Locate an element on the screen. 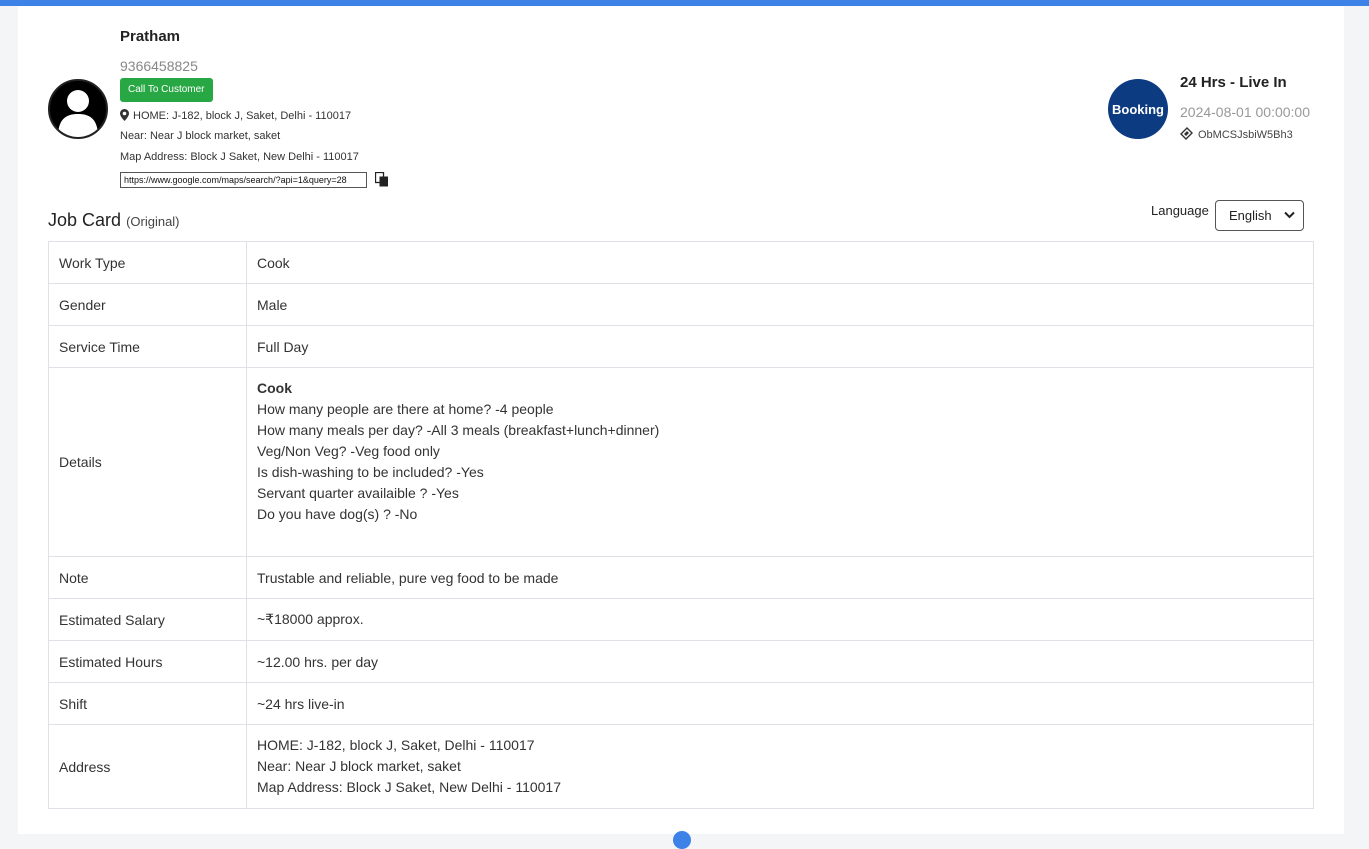 The height and width of the screenshot is (849, 1369). chevron-down-icon is located at coordinates (1289, 215).